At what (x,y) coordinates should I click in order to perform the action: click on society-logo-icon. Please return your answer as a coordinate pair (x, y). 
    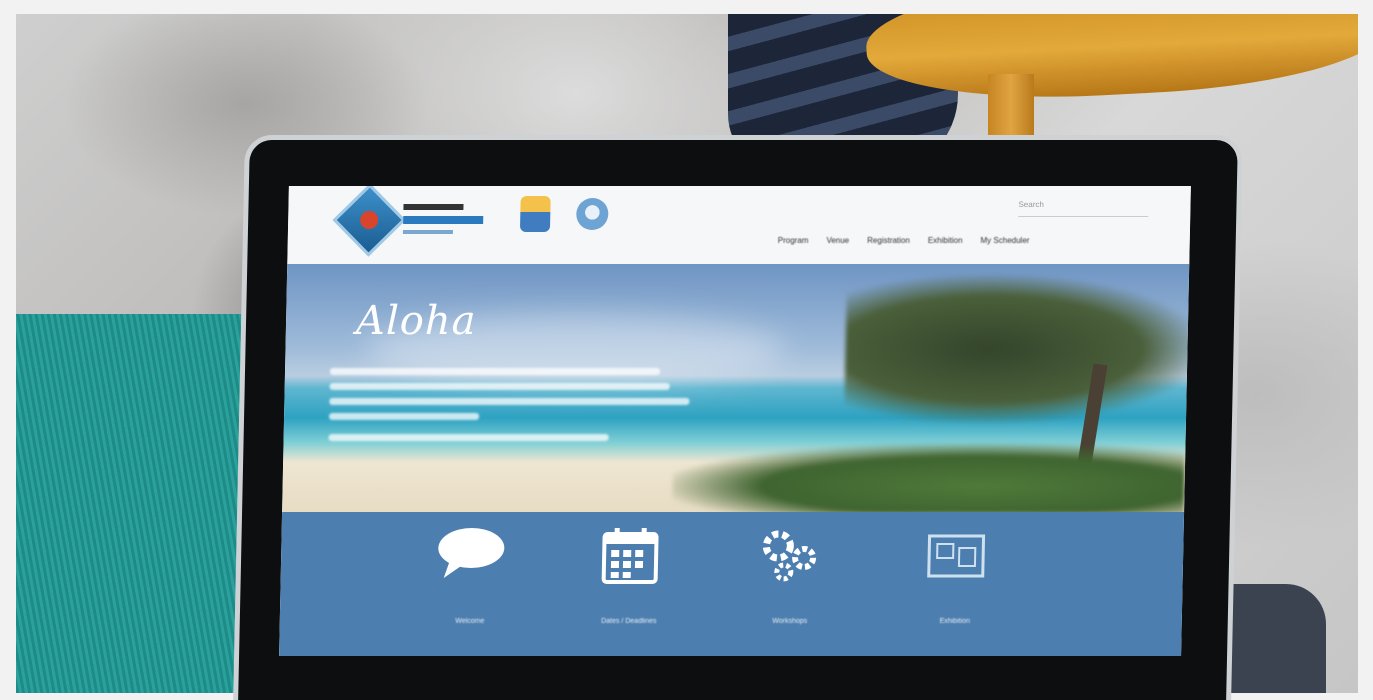
    Looking at the image, I should click on (592, 214).